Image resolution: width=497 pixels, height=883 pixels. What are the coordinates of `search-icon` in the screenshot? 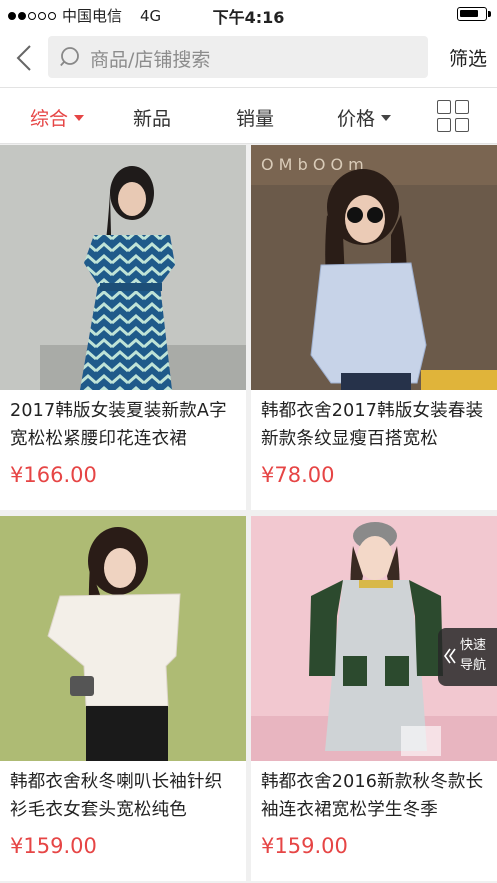 It's located at (69, 57).